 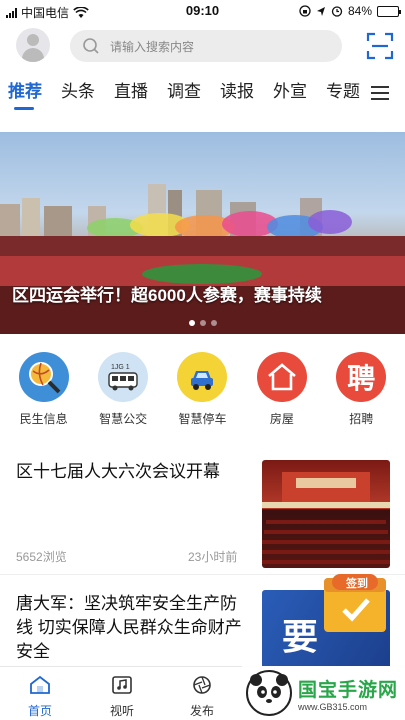 I want to click on nav-publish: 发布, so click(x=202, y=697).